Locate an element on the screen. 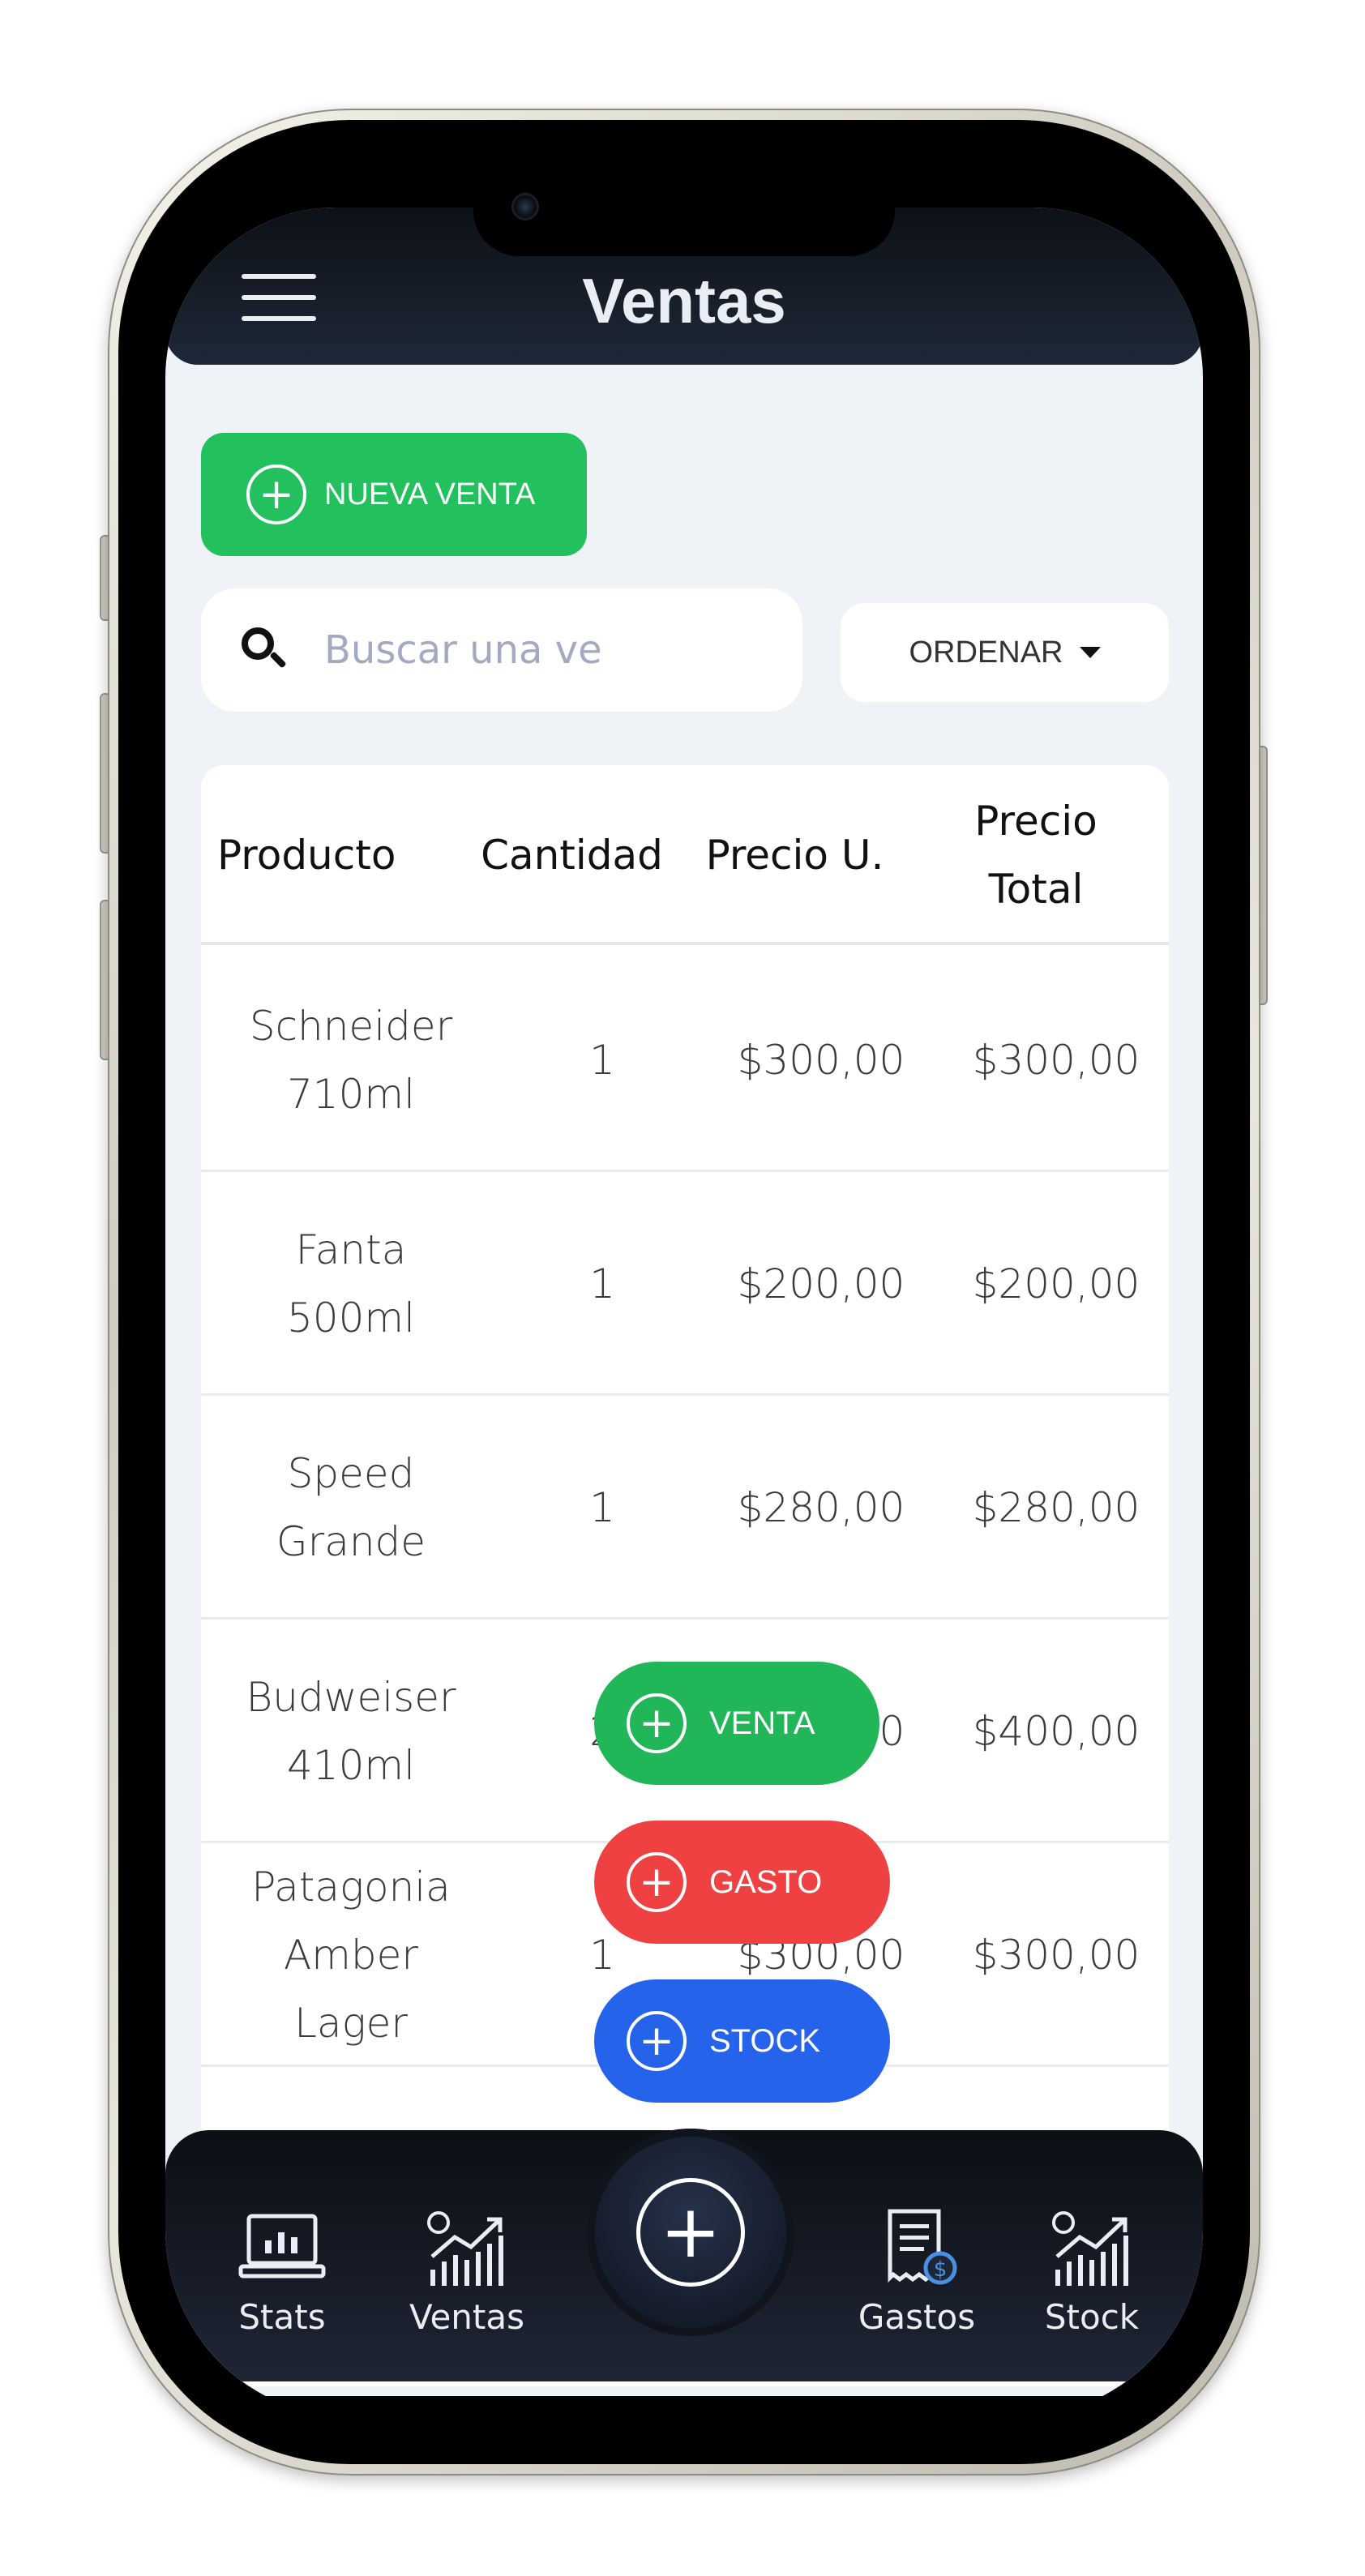 The image size is (1365, 2576). front-camera is located at coordinates (525, 206).